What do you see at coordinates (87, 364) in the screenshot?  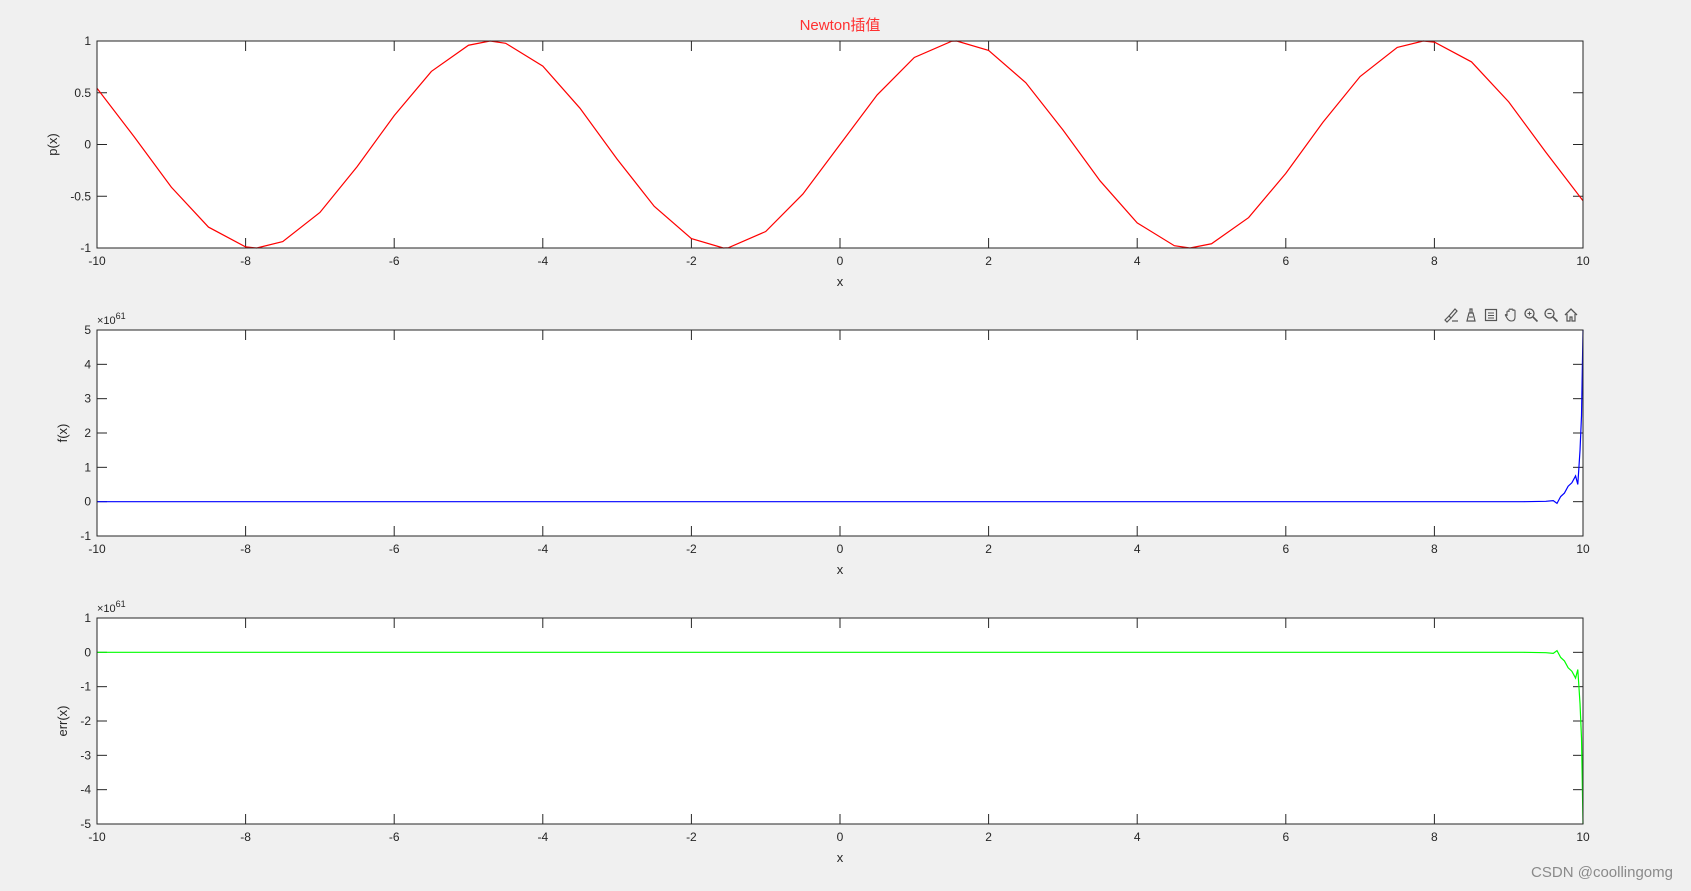 I see `y-tick-label: 4` at bounding box center [87, 364].